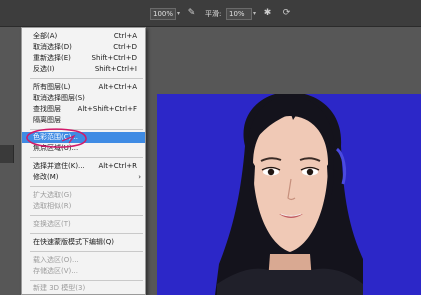 The image size is (421, 295). Describe the element at coordinates (125, 47) in the screenshot. I see `menu-item-shortcut: Ctrl+D` at that location.